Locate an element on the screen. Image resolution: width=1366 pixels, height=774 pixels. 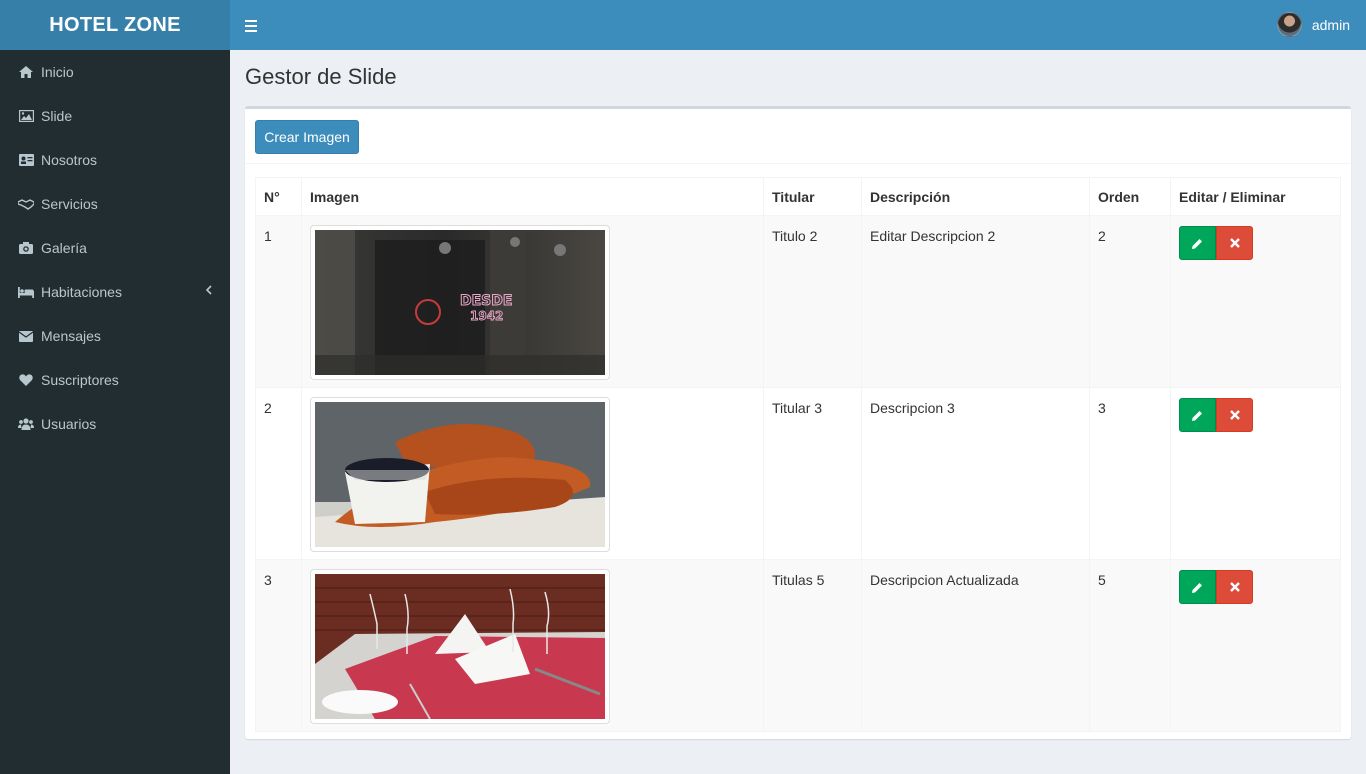
top-navbar: admin is located at coordinates (798, 25).